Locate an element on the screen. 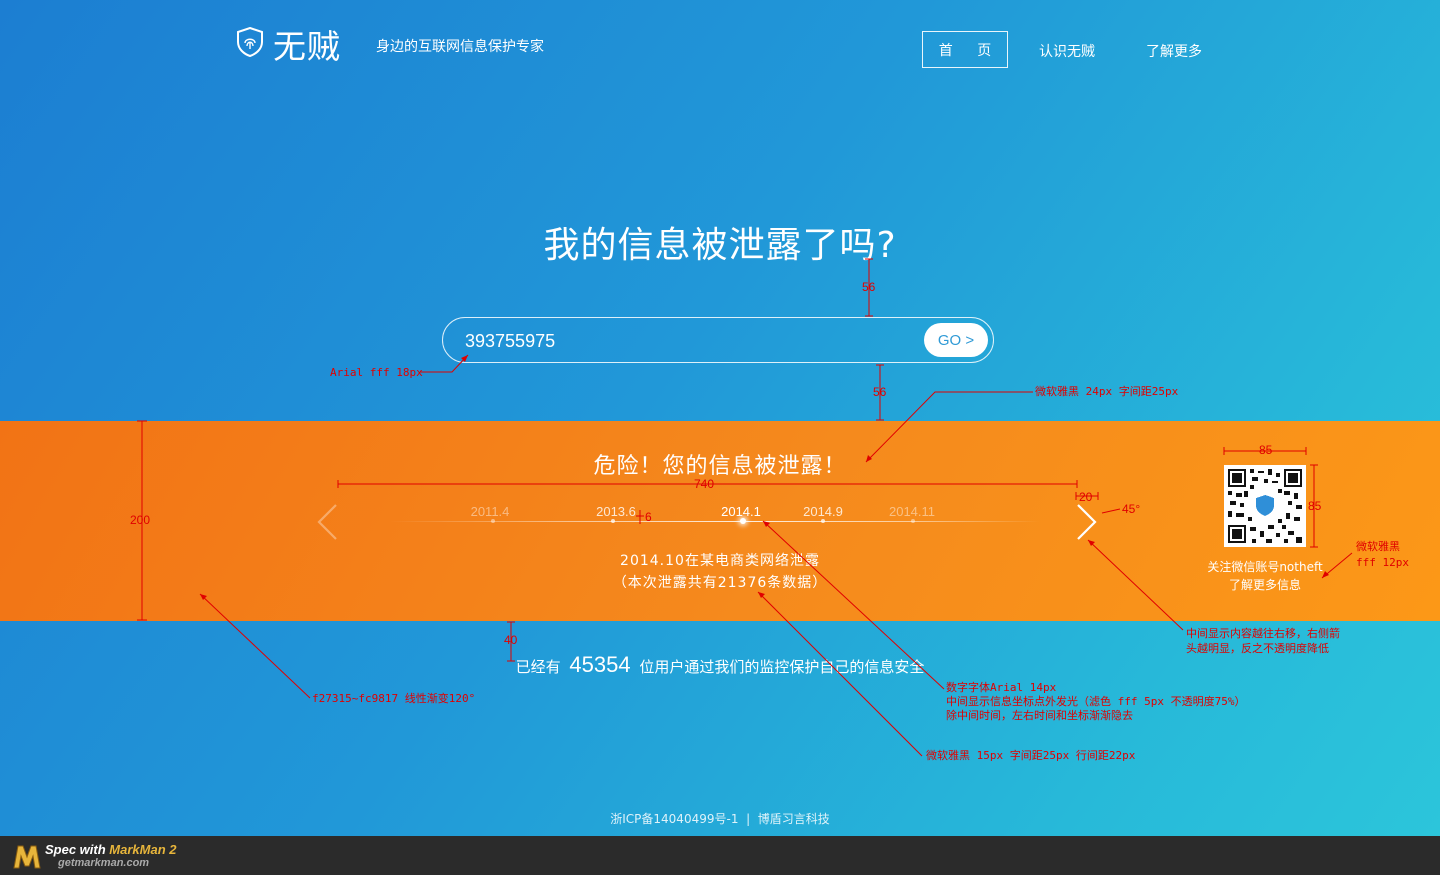 Image resolution: width=1440 pixels, height=875 pixels. dimension-label: 740 is located at coordinates (704, 484).